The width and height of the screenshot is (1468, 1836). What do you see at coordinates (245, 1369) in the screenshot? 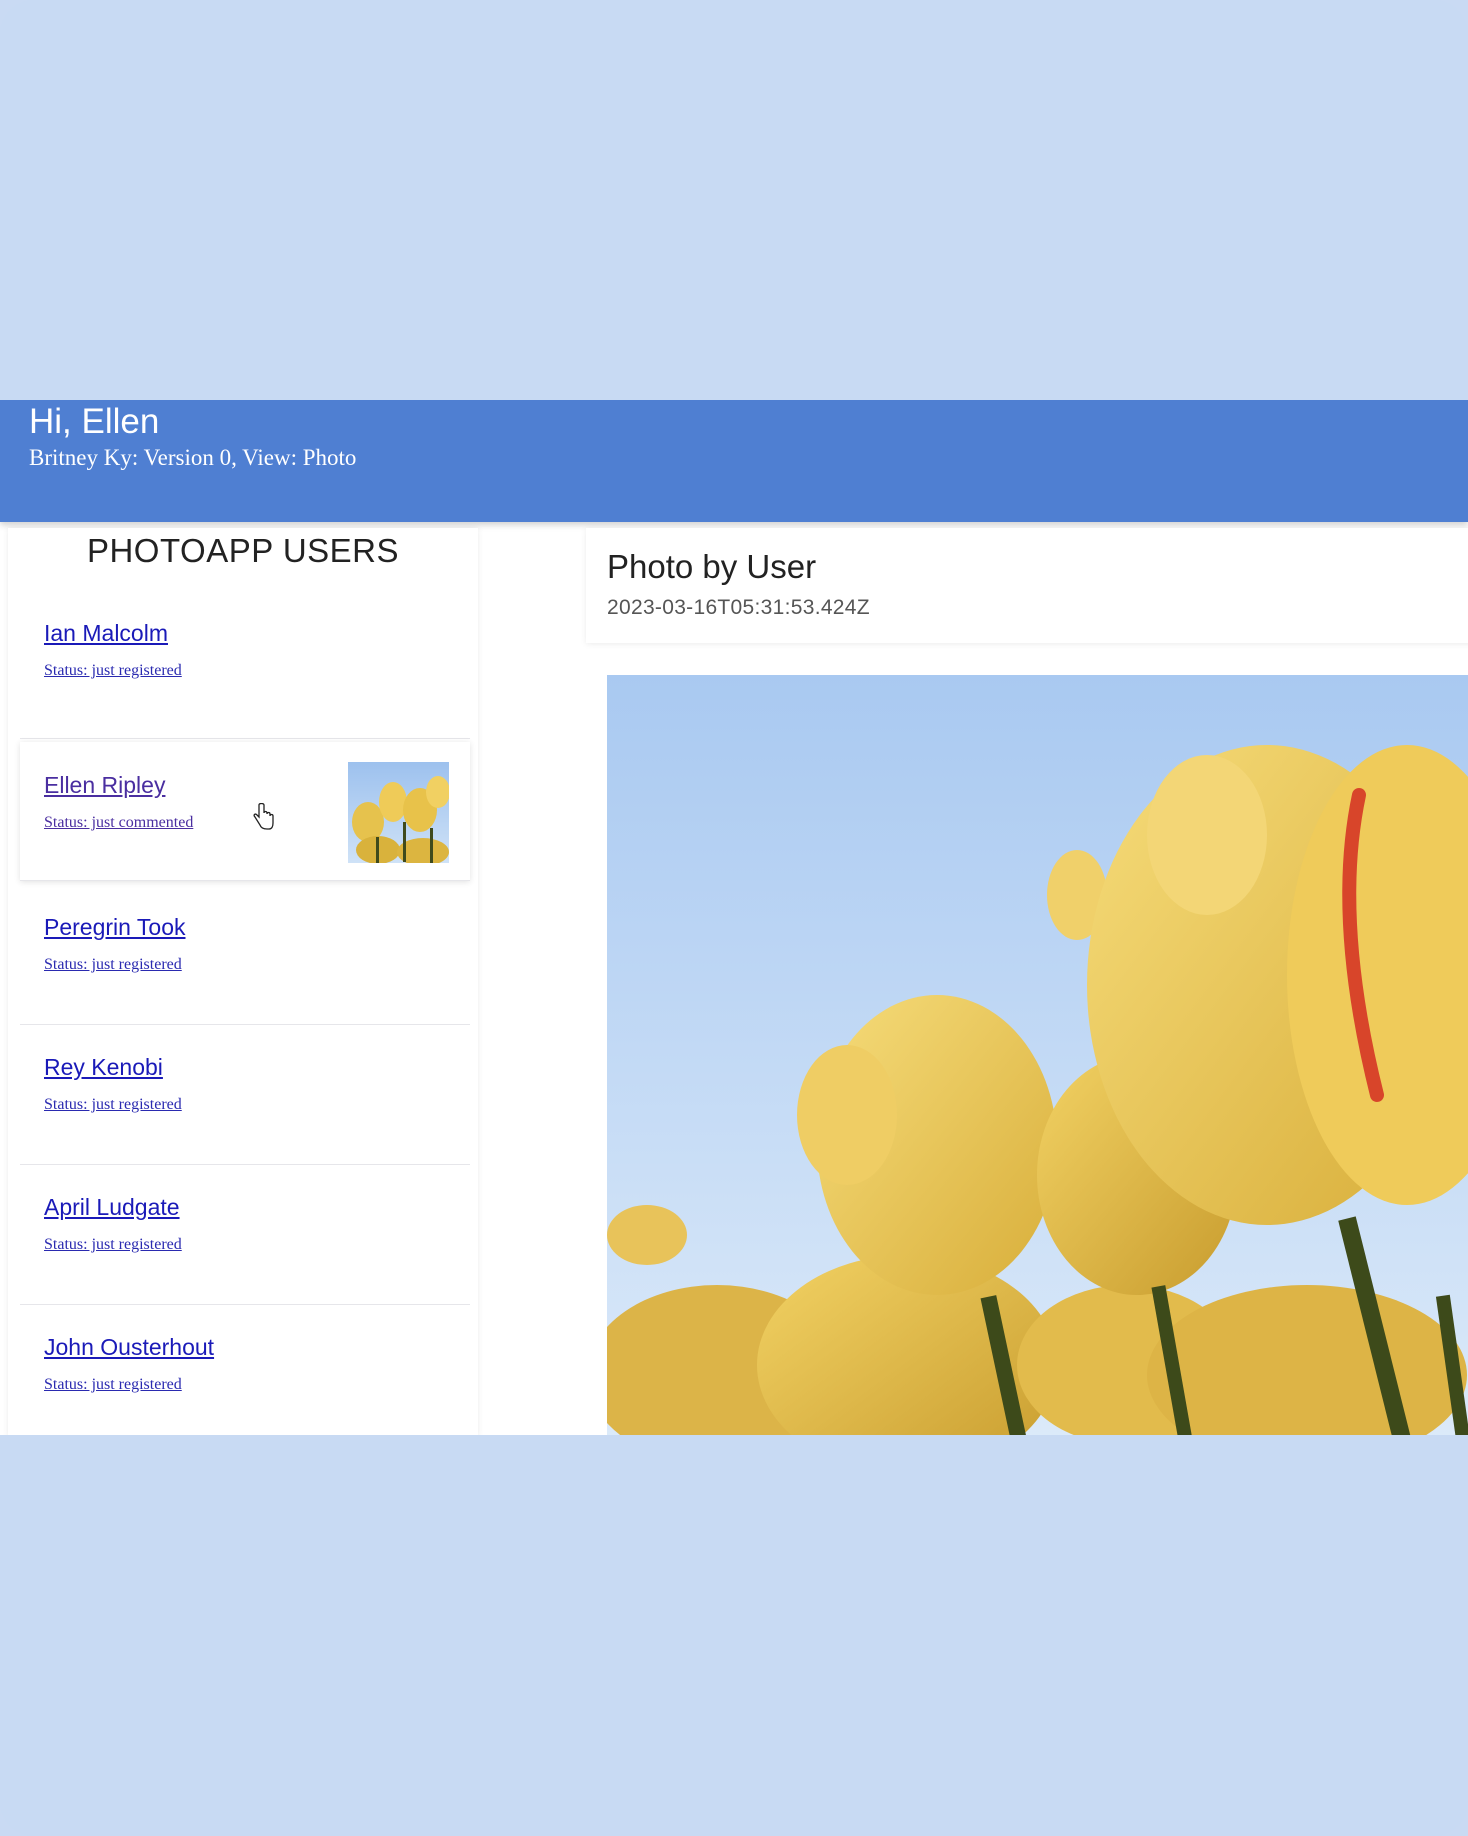
I see `user-list-item: John Ousterhout Status: just registered` at bounding box center [245, 1369].